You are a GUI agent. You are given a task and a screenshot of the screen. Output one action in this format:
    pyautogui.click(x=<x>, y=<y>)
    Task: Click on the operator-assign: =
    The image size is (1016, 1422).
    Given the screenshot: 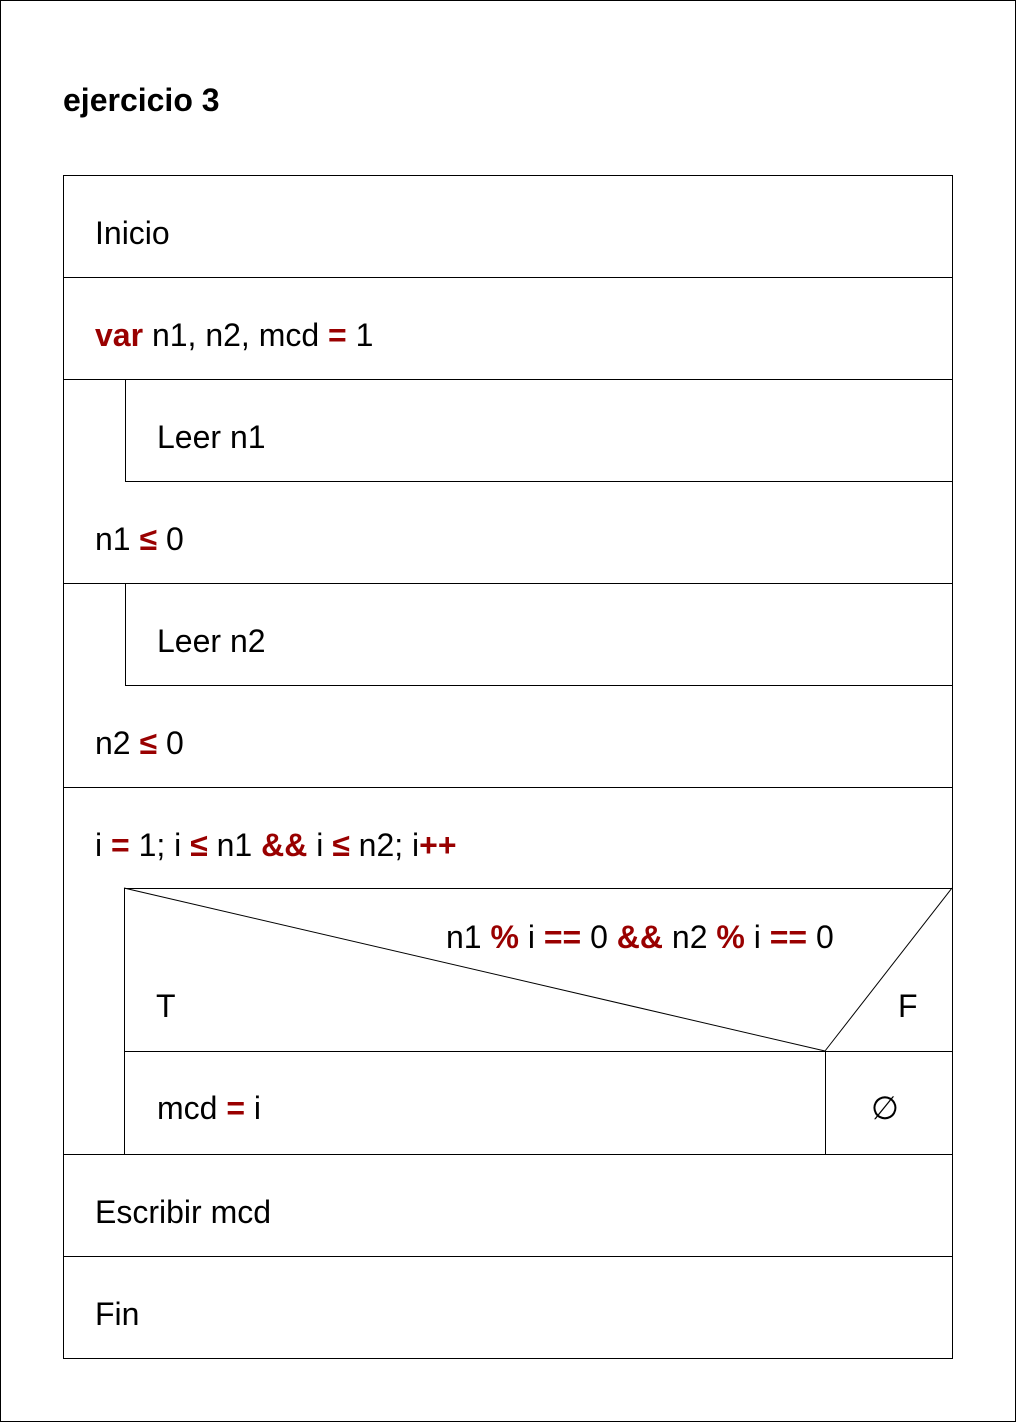 What is the action you would take?
    pyautogui.click(x=337, y=335)
    